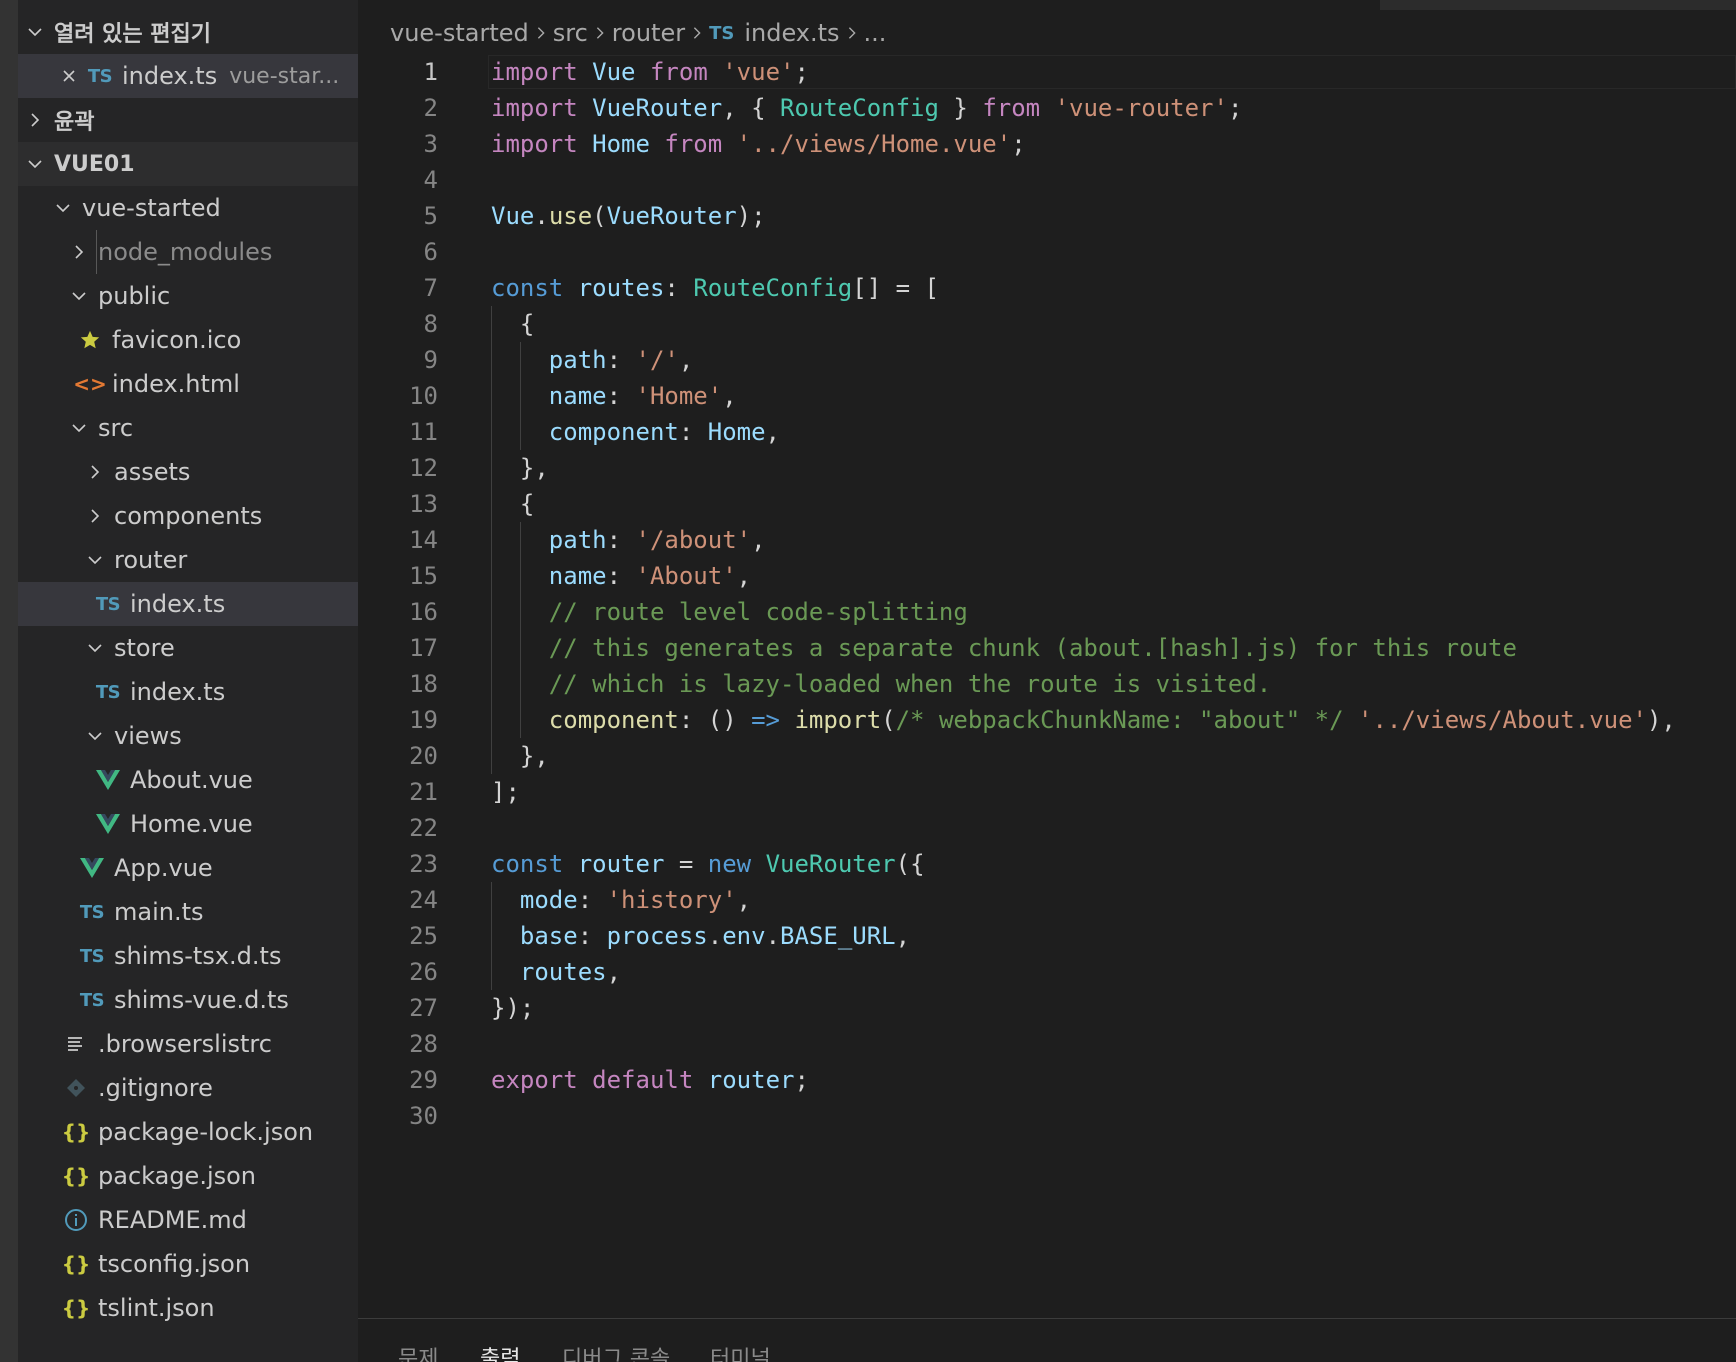 The width and height of the screenshot is (1736, 1362). What do you see at coordinates (1047, 396) in the screenshot?
I see `code-line: 10 name: 'Home',` at bounding box center [1047, 396].